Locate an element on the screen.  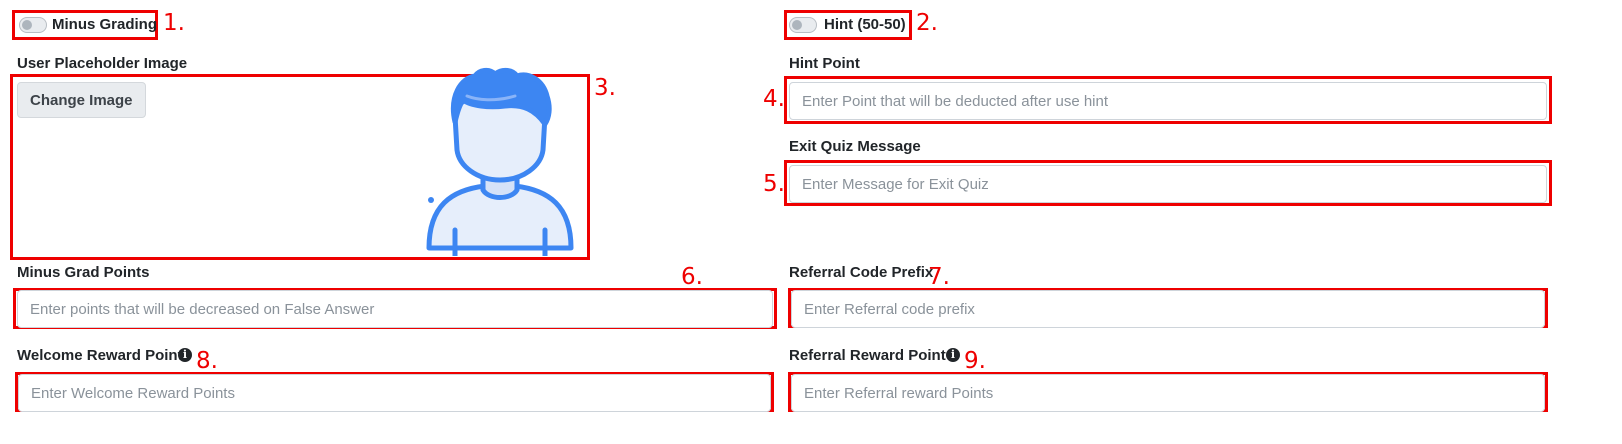
welcome-reward-input is located at coordinates (394, 393).